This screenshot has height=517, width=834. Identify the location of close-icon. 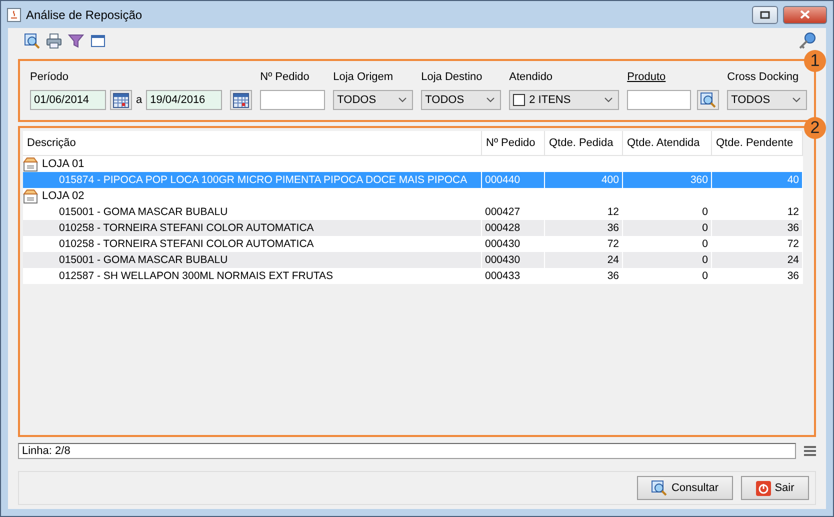
(805, 14).